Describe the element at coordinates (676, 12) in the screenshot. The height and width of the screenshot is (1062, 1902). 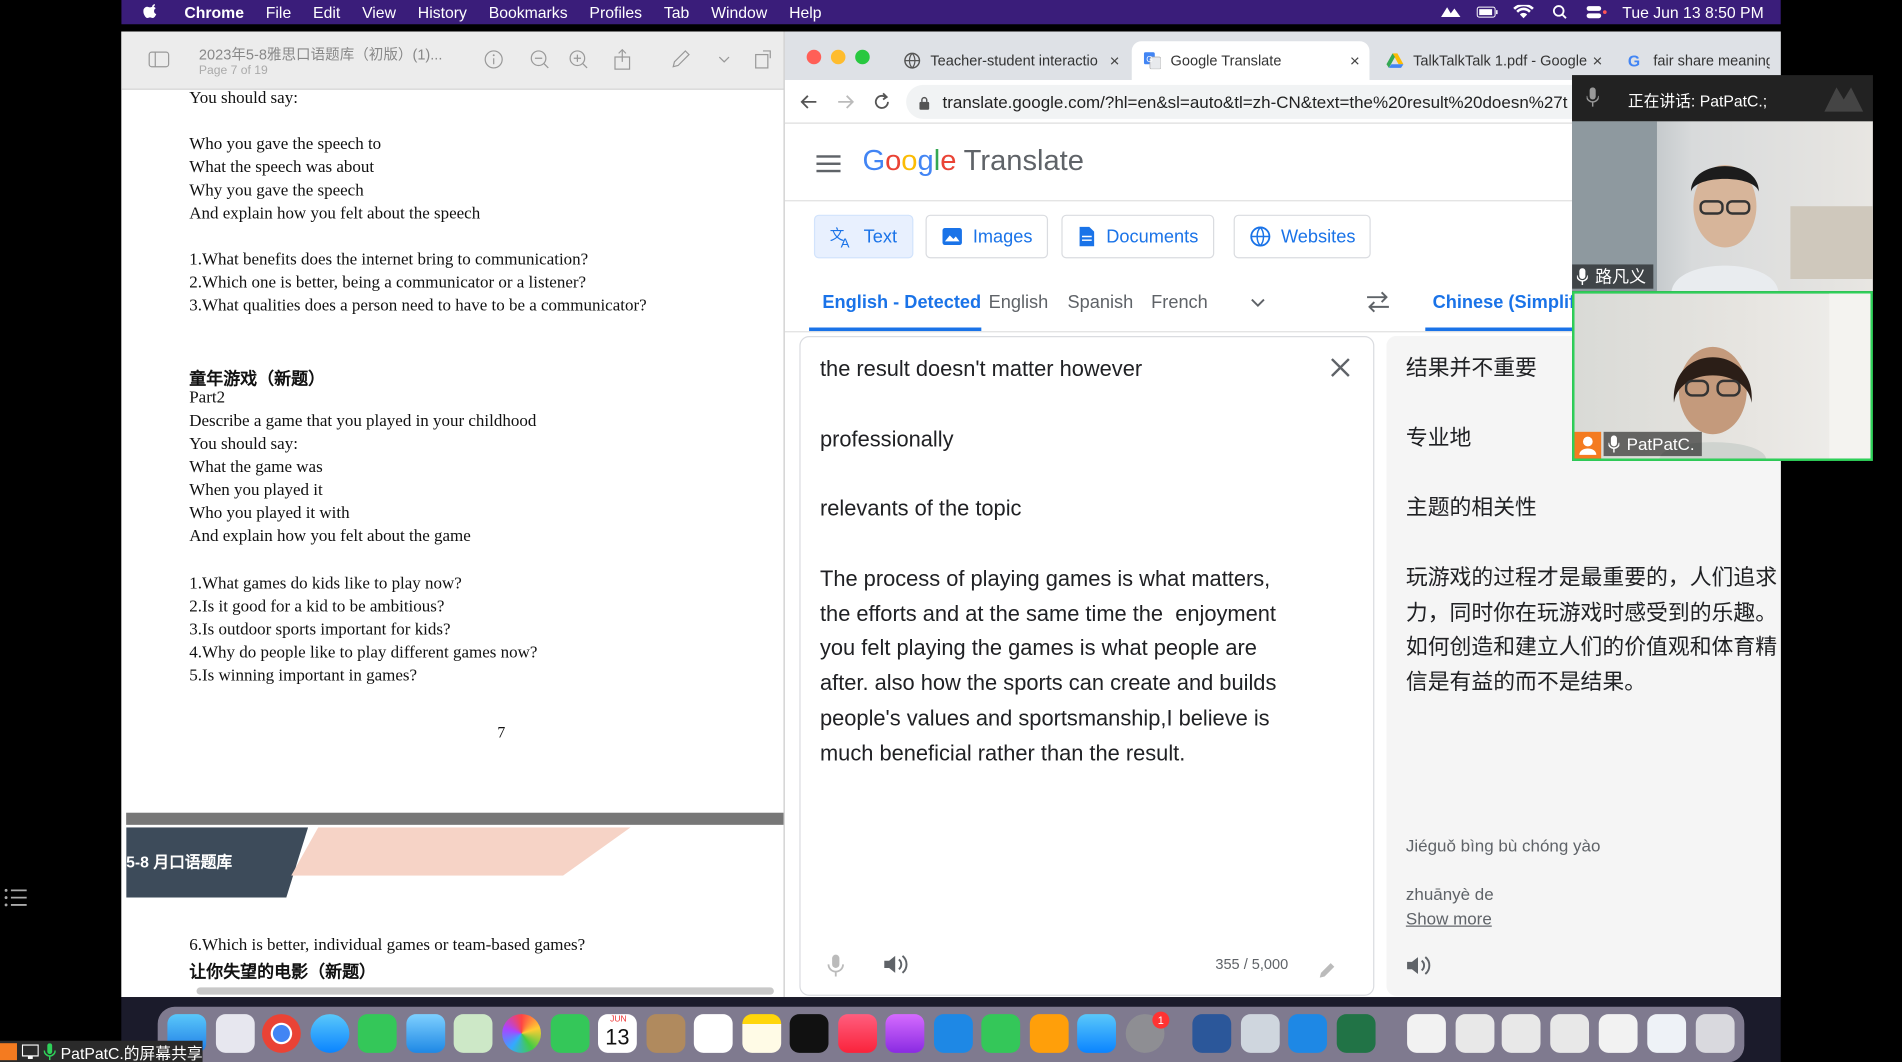
I see `menu-tab: Tab` at that location.